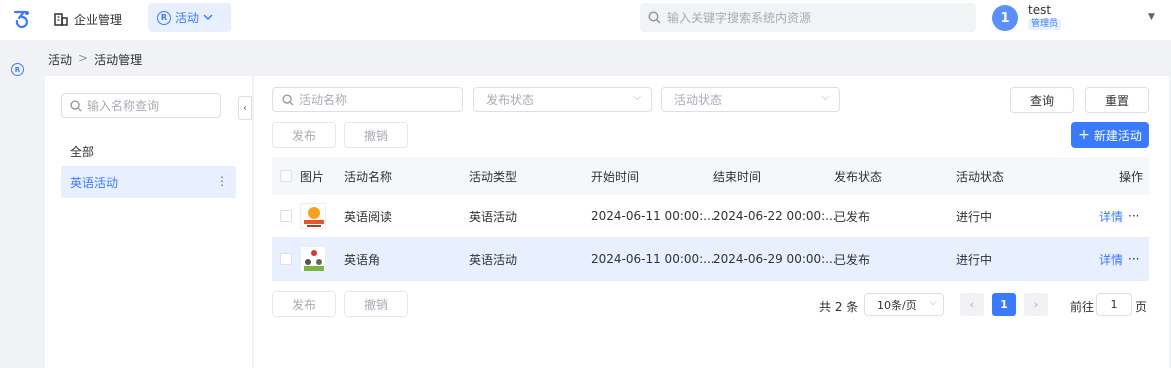 The width and height of the screenshot is (1171, 368). I want to click on select-all-checkbox, so click(286, 176).